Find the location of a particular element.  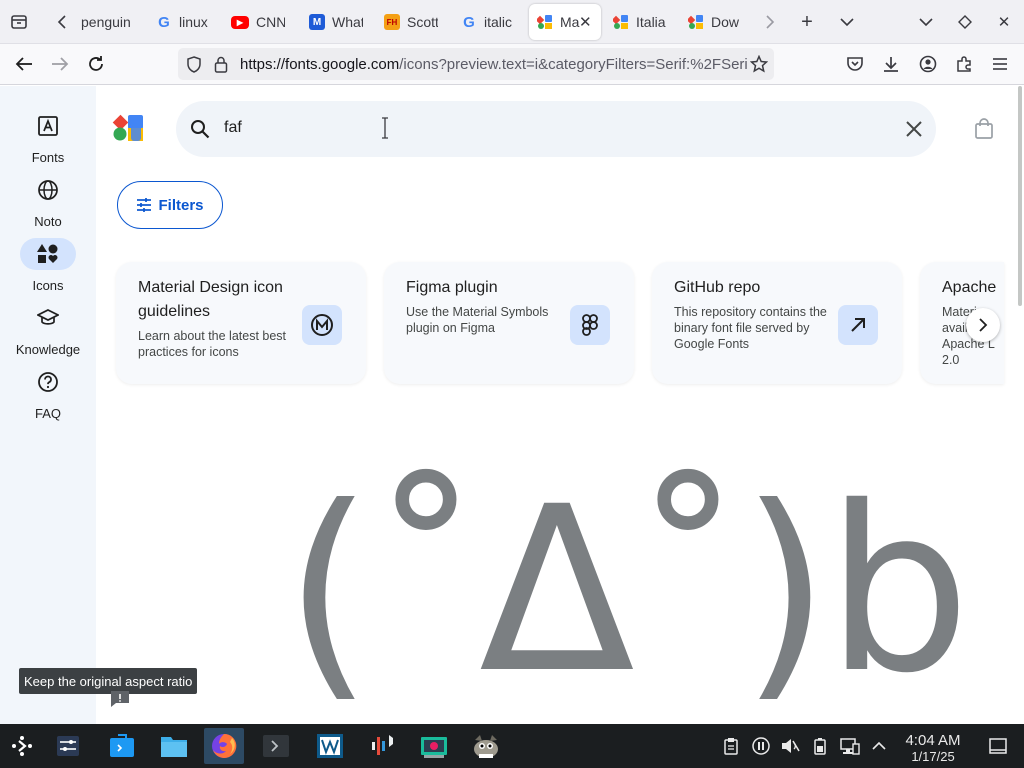

extensions-icon is located at coordinates (964, 64).